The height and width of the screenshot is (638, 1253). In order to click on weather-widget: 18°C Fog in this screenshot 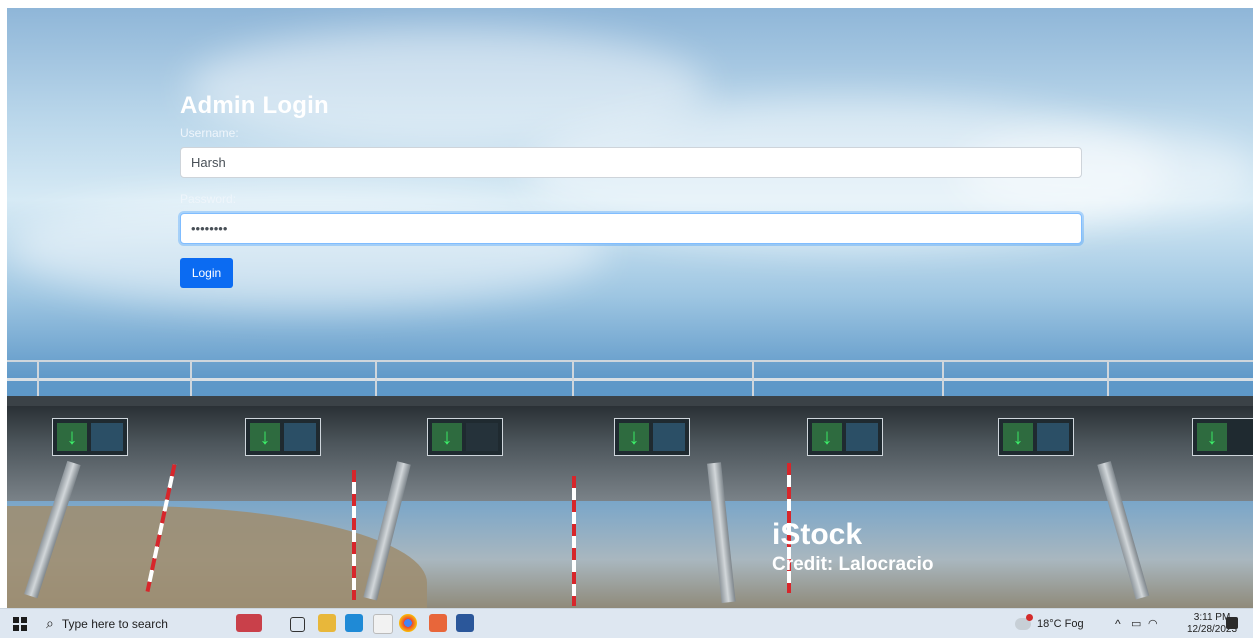, I will do `click(1049, 623)`.